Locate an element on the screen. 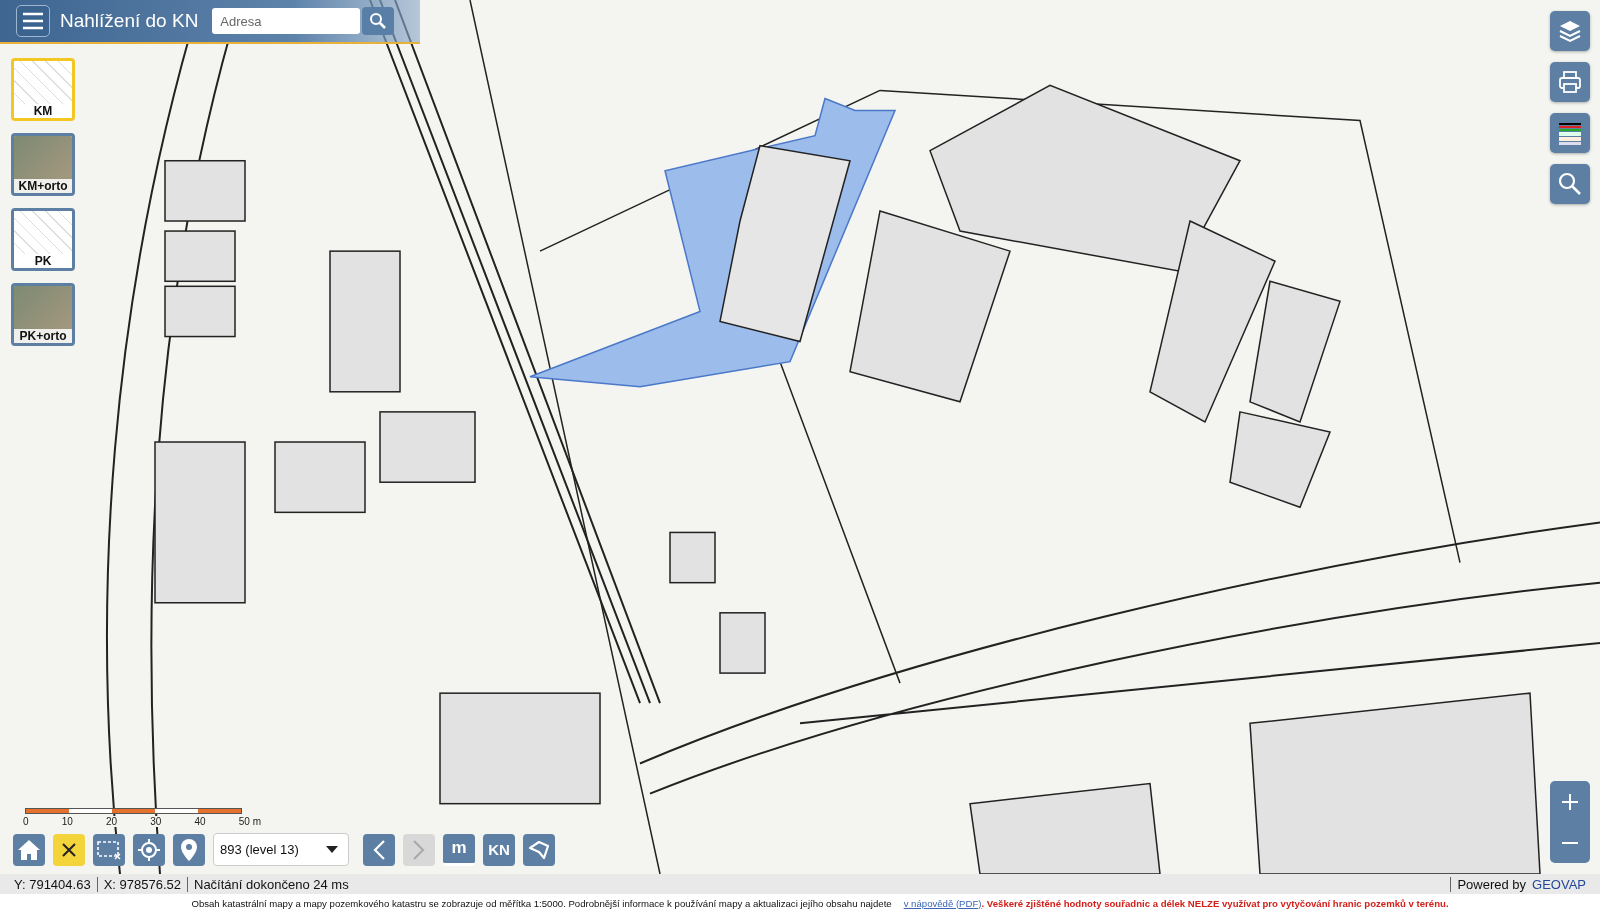  menu-icon is located at coordinates (33, 21).